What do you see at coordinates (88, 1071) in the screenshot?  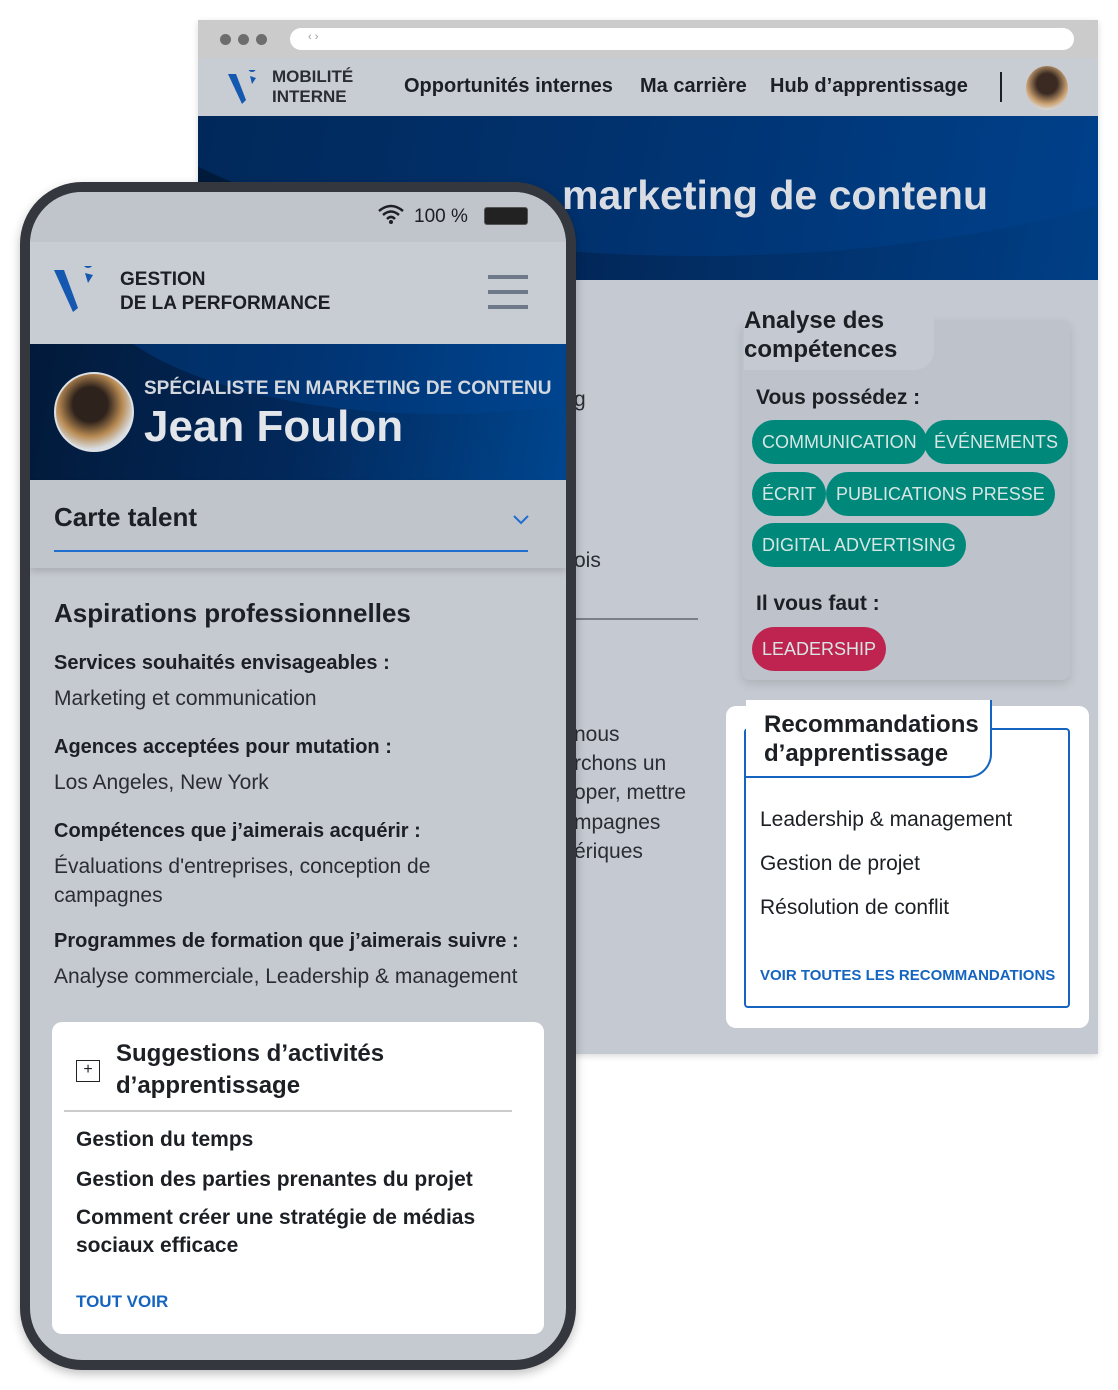 I see `folder-add-icon: +` at bounding box center [88, 1071].